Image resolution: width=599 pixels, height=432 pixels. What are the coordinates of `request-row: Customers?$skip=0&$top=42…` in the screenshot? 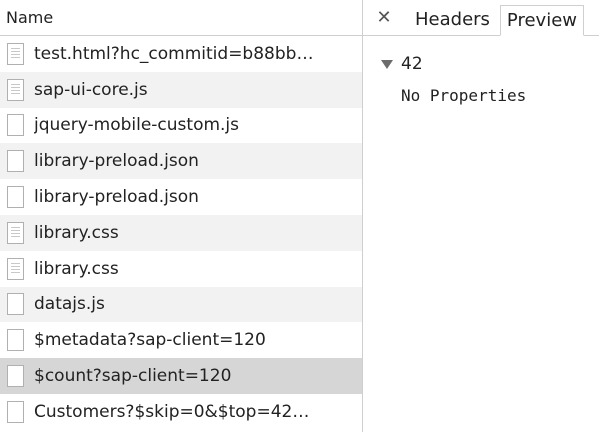 It's located at (181, 412).